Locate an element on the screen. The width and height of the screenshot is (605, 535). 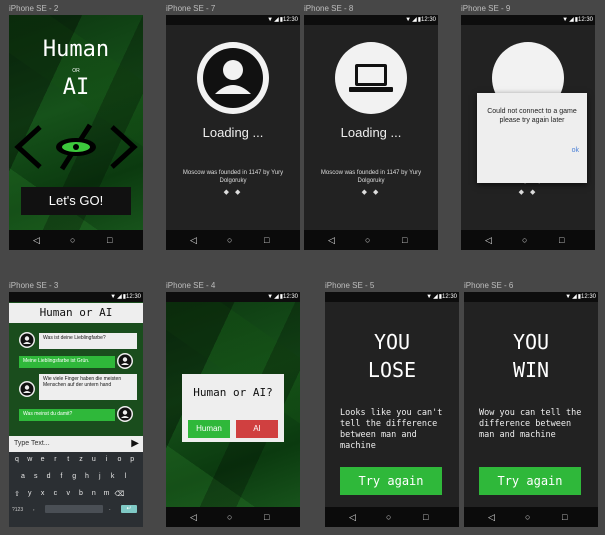
key-letter: y is located at coordinates (30, 493).